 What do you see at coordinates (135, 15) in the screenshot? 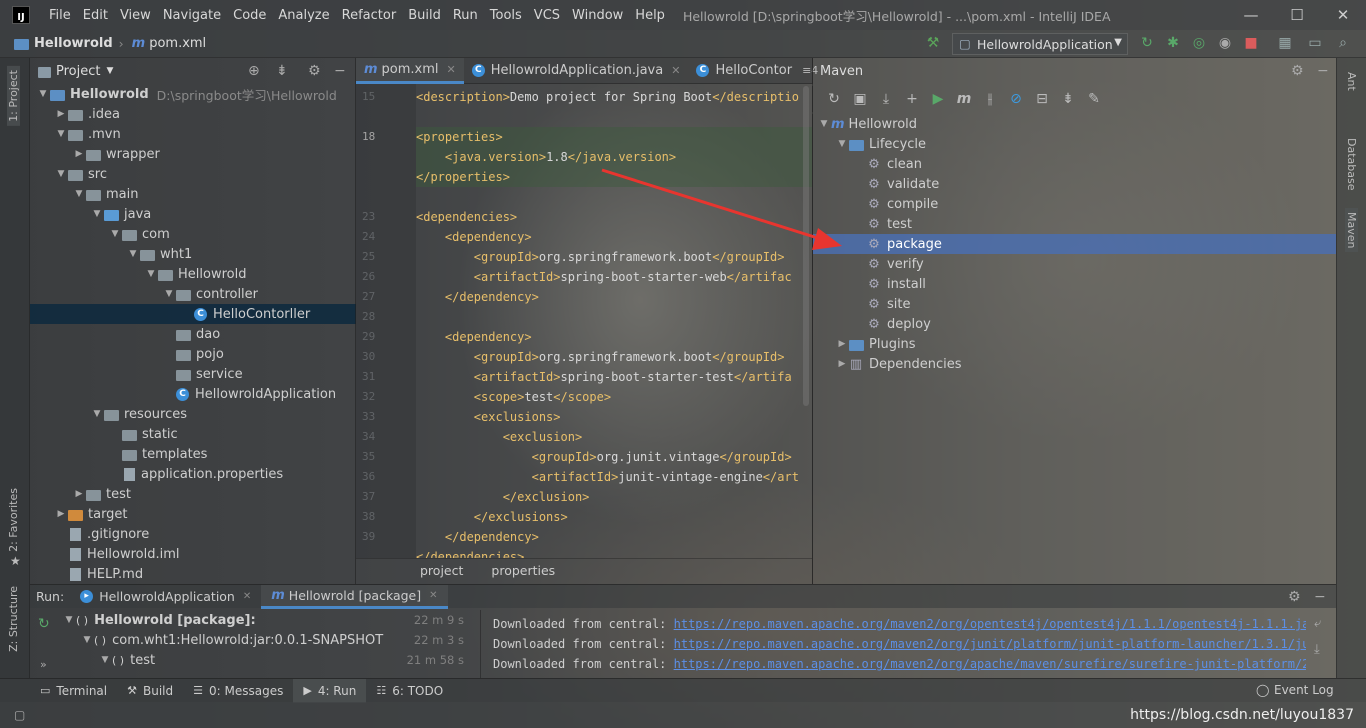
I see `menu-item-view: View` at bounding box center [135, 15].